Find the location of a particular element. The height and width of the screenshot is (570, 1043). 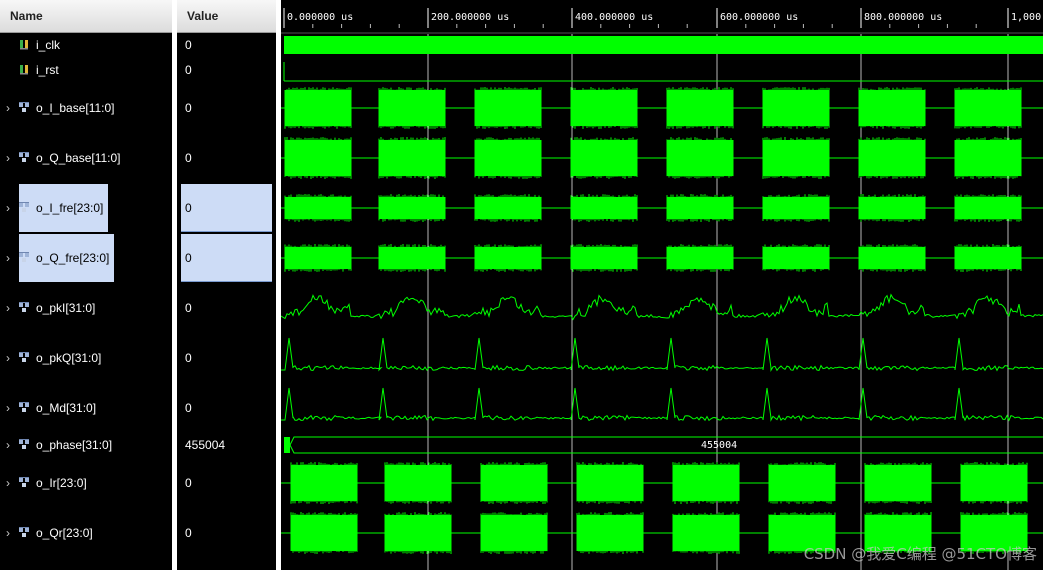

signal-name: o_pkI[31:0] is located at coordinates (66, 308).